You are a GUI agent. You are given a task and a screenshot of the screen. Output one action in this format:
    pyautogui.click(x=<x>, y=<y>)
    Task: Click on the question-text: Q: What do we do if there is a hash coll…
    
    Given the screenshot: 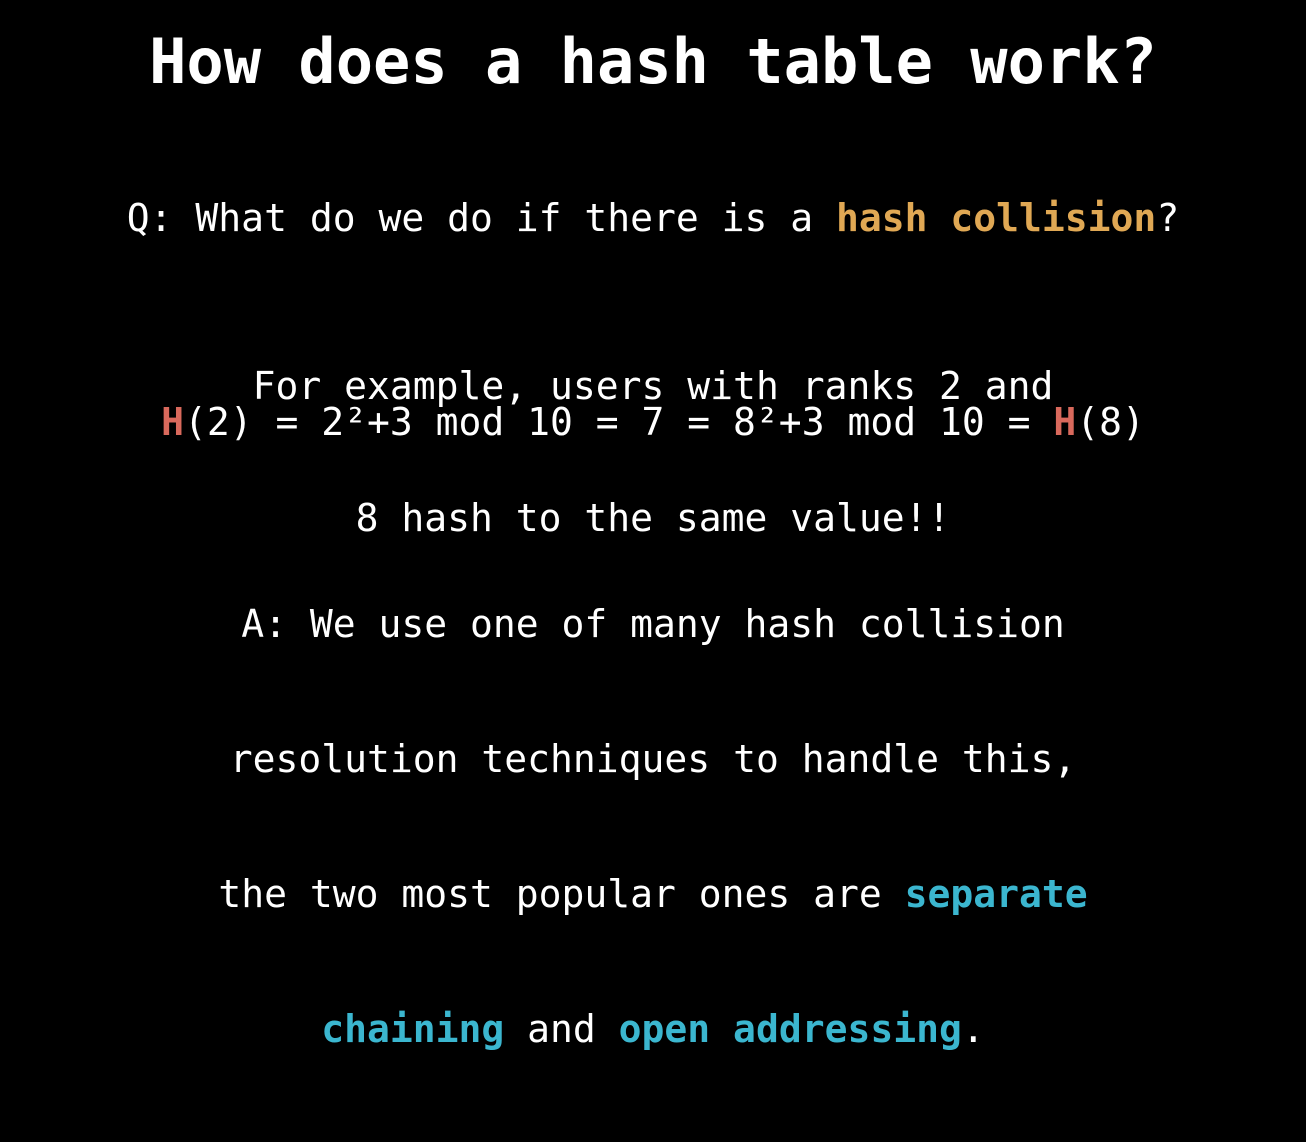 What is the action you would take?
    pyautogui.click(x=653, y=218)
    